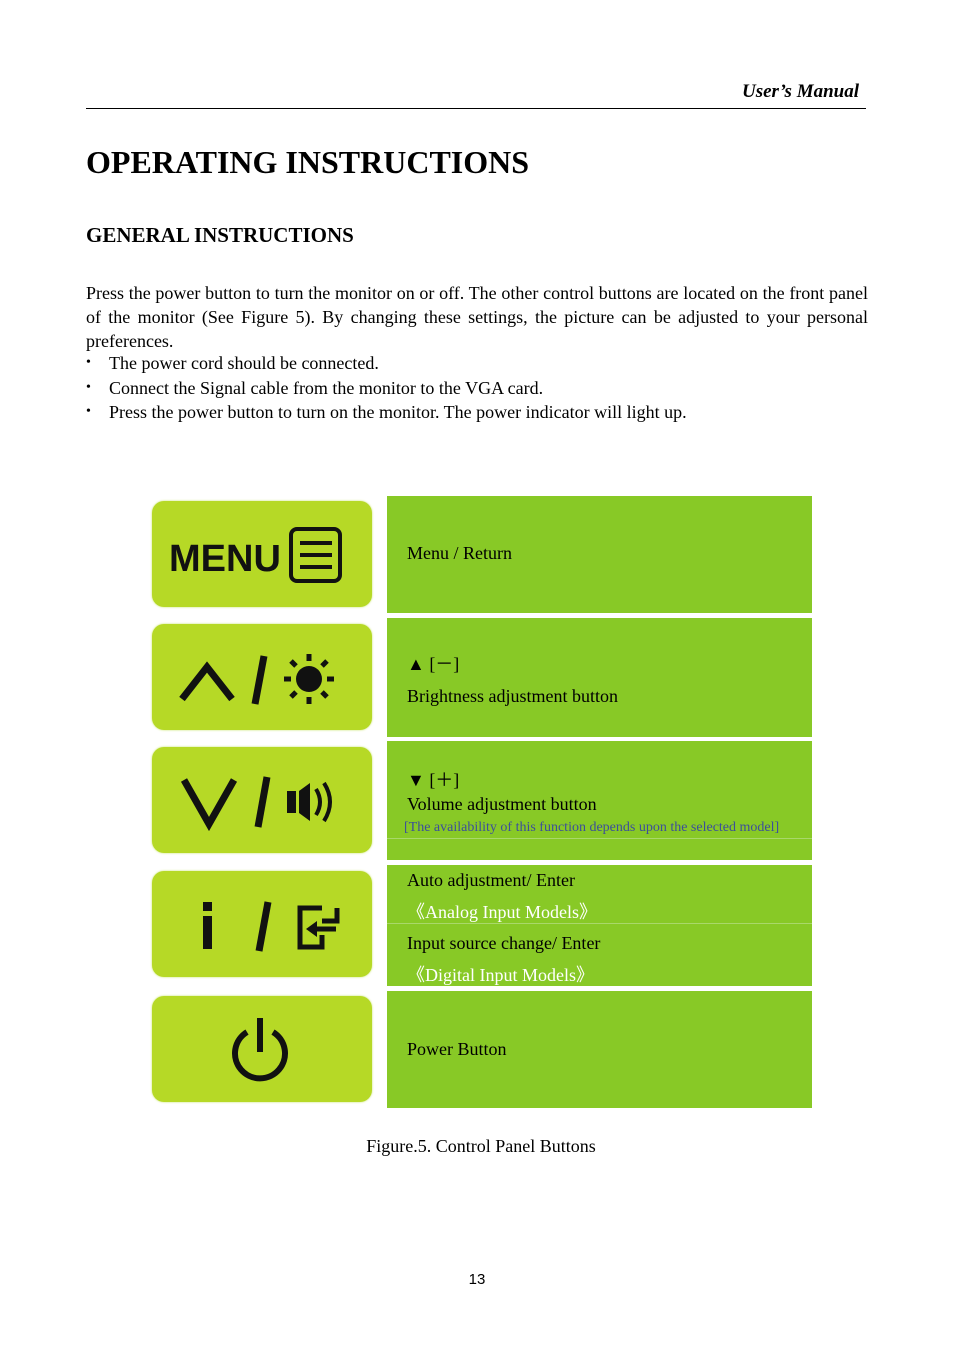  Describe the element at coordinates (271, 926) in the screenshot. I see `info-input-icon` at that location.